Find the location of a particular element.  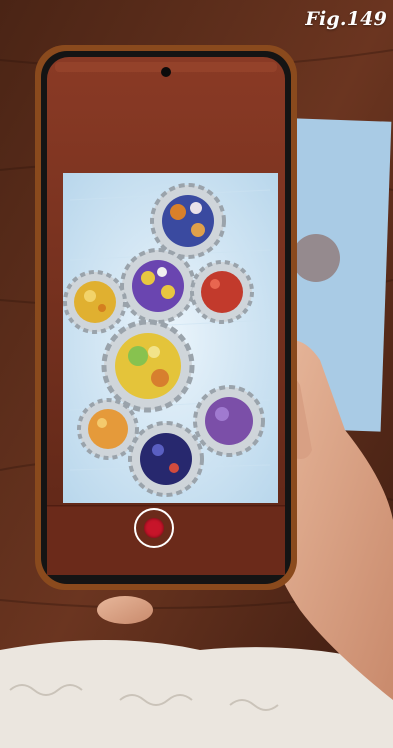

record-icon is located at coordinates (154, 528).